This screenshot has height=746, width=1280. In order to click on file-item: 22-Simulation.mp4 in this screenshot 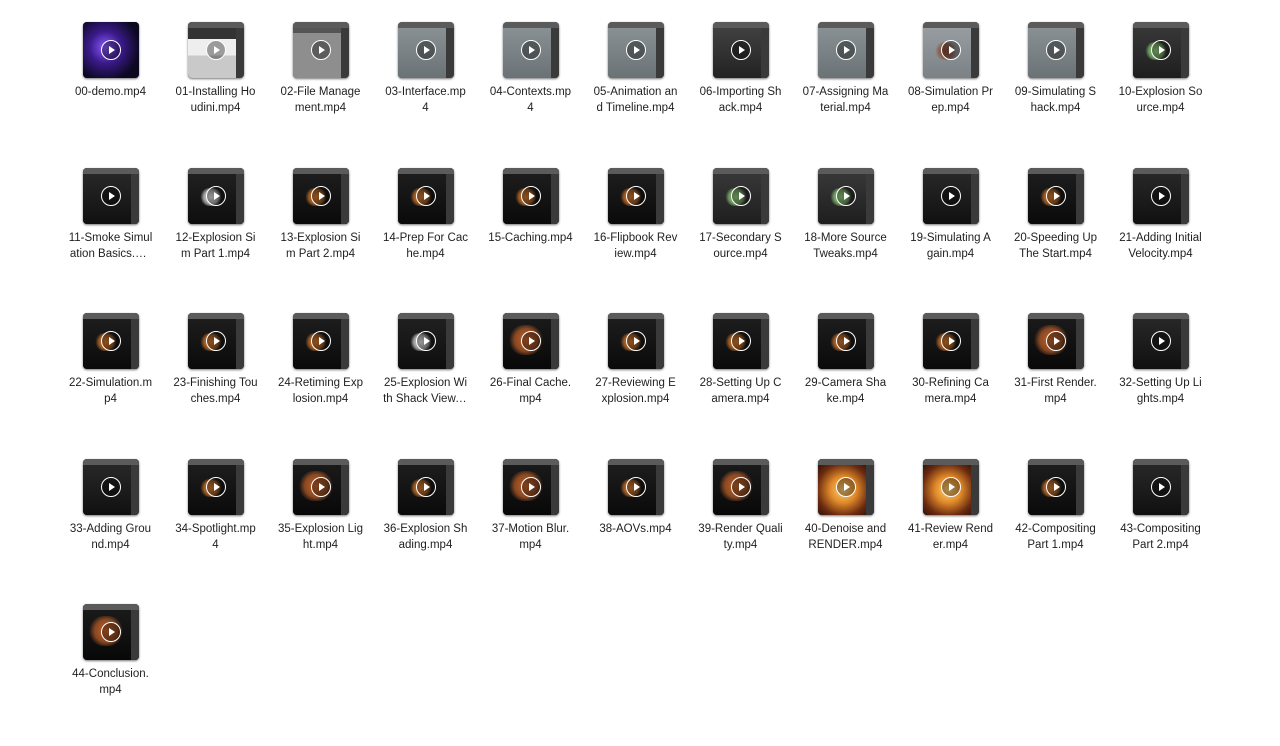, I will do `click(110, 382)`.